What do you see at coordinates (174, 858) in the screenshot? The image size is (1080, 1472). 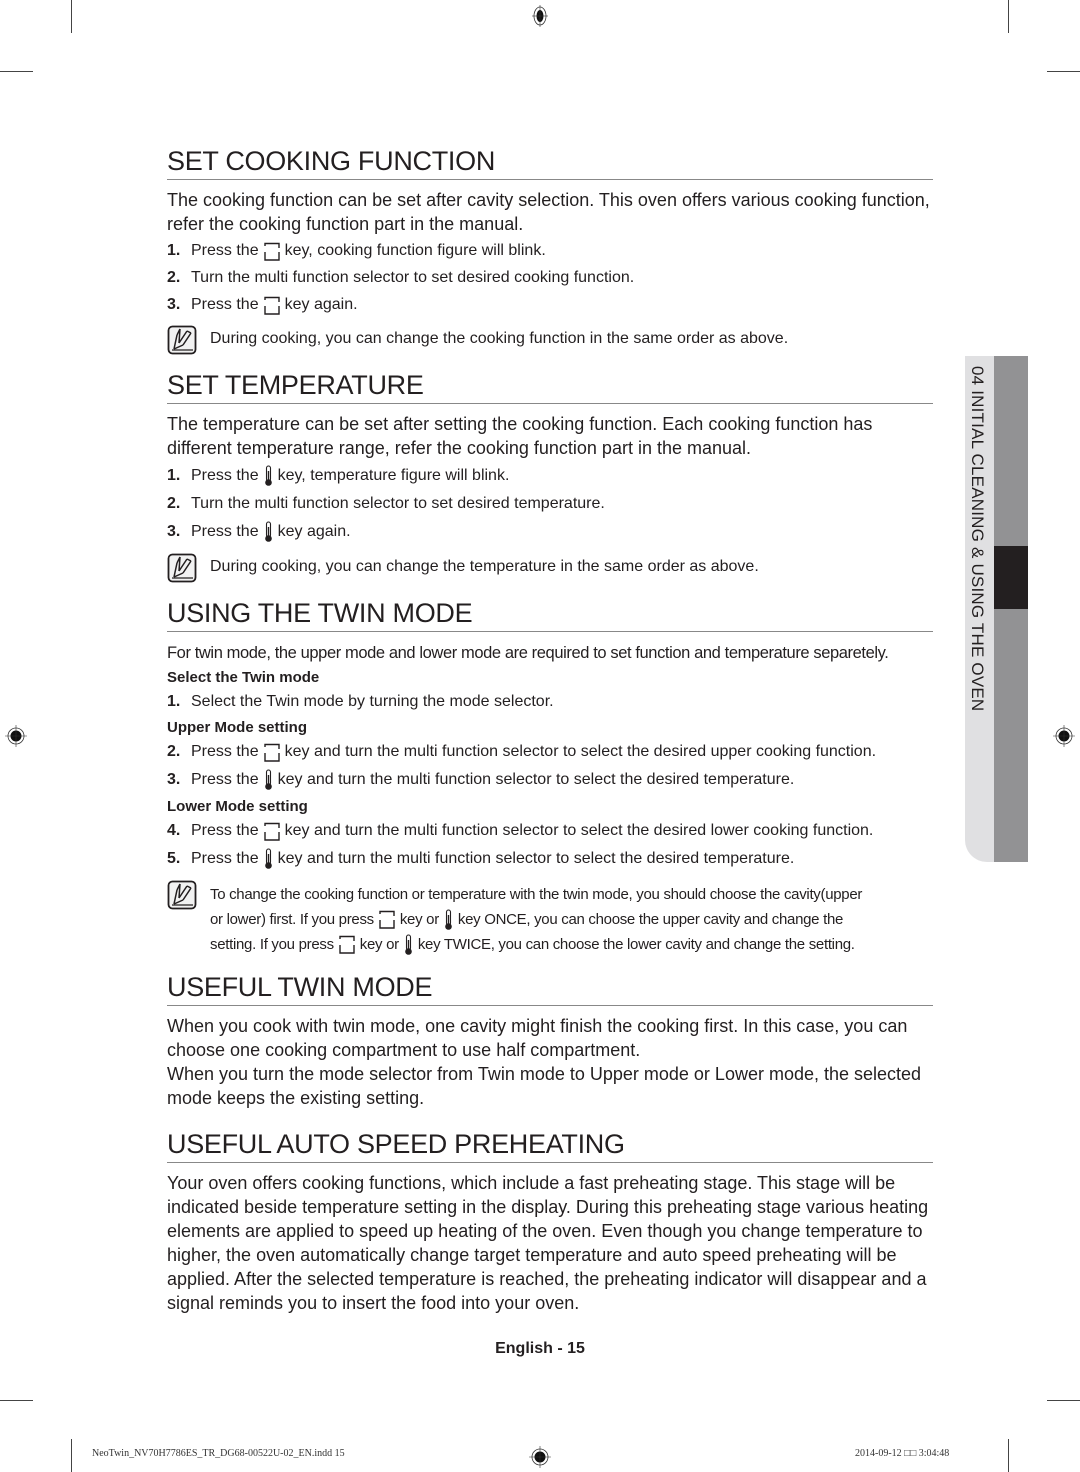 I see `step-number: 5.` at bounding box center [174, 858].